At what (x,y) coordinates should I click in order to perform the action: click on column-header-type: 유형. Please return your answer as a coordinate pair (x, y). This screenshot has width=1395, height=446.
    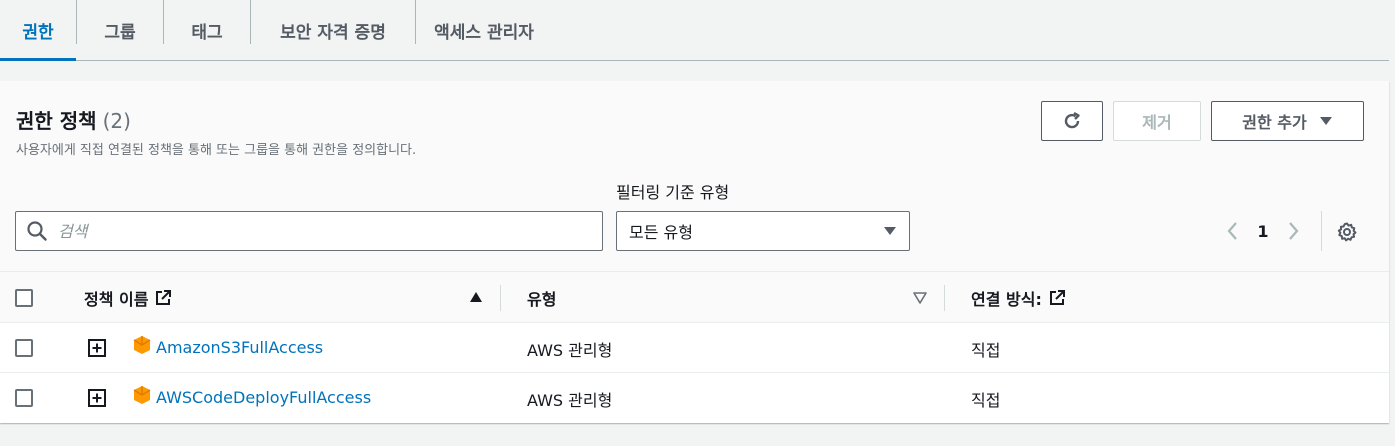
    Looking at the image, I should click on (541, 298).